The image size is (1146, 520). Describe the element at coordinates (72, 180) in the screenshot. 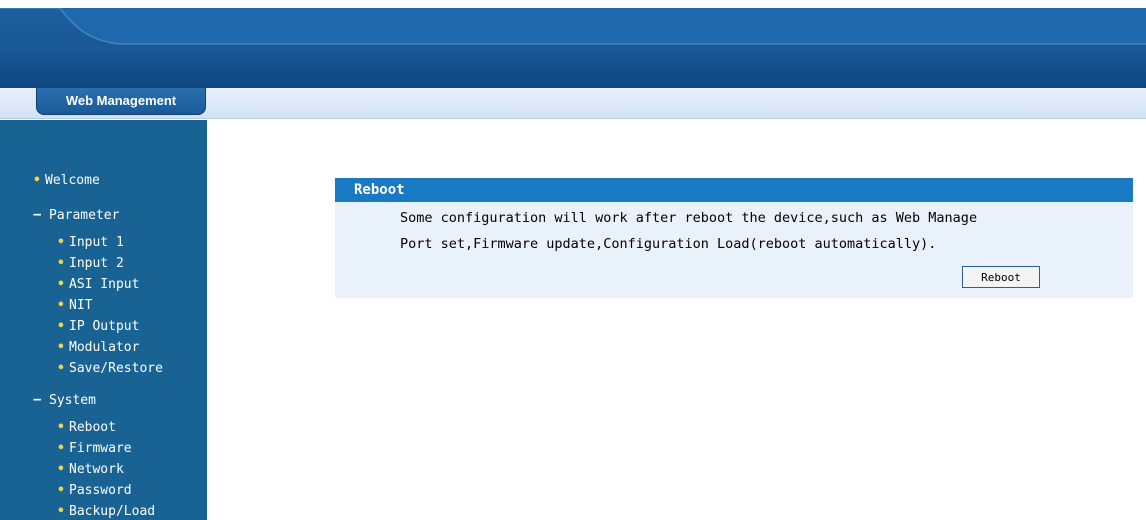

I see `sidebar-item-label: Welcome` at that location.